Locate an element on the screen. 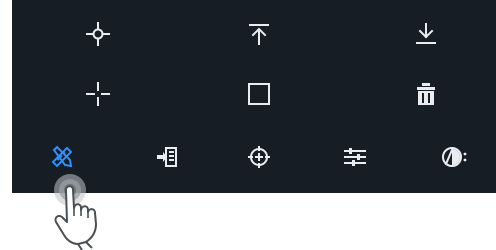 This screenshot has height=250, width=496. square-icon is located at coordinates (259, 94).